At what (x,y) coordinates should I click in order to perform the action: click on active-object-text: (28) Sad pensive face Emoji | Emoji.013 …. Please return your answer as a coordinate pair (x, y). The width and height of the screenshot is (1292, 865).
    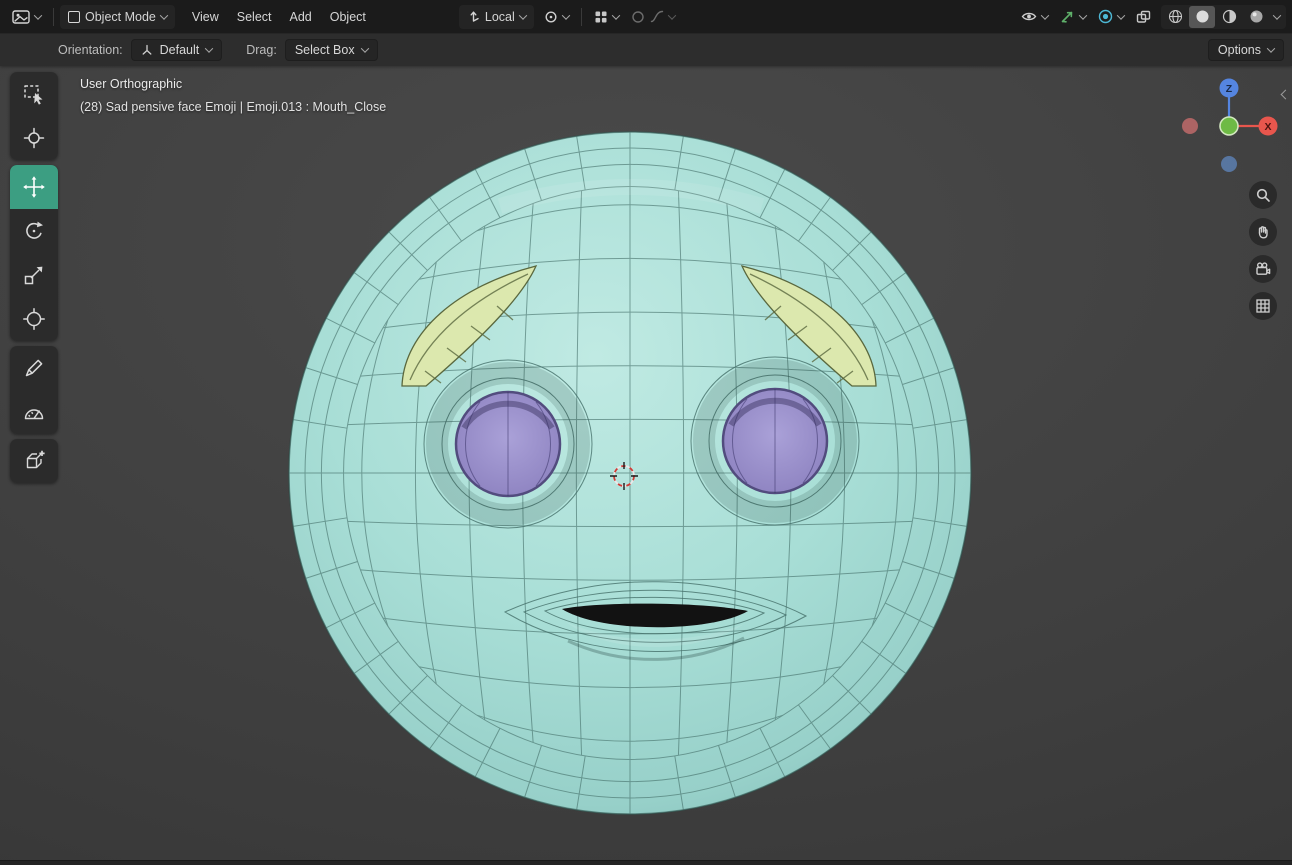
    Looking at the image, I should click on (233, 107).